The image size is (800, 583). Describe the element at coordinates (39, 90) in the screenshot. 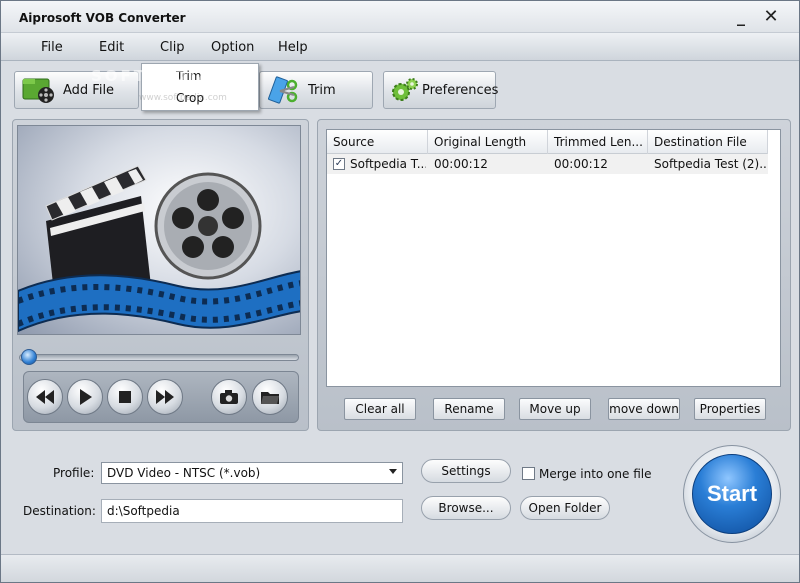

I see `add-file-icon` at that location.